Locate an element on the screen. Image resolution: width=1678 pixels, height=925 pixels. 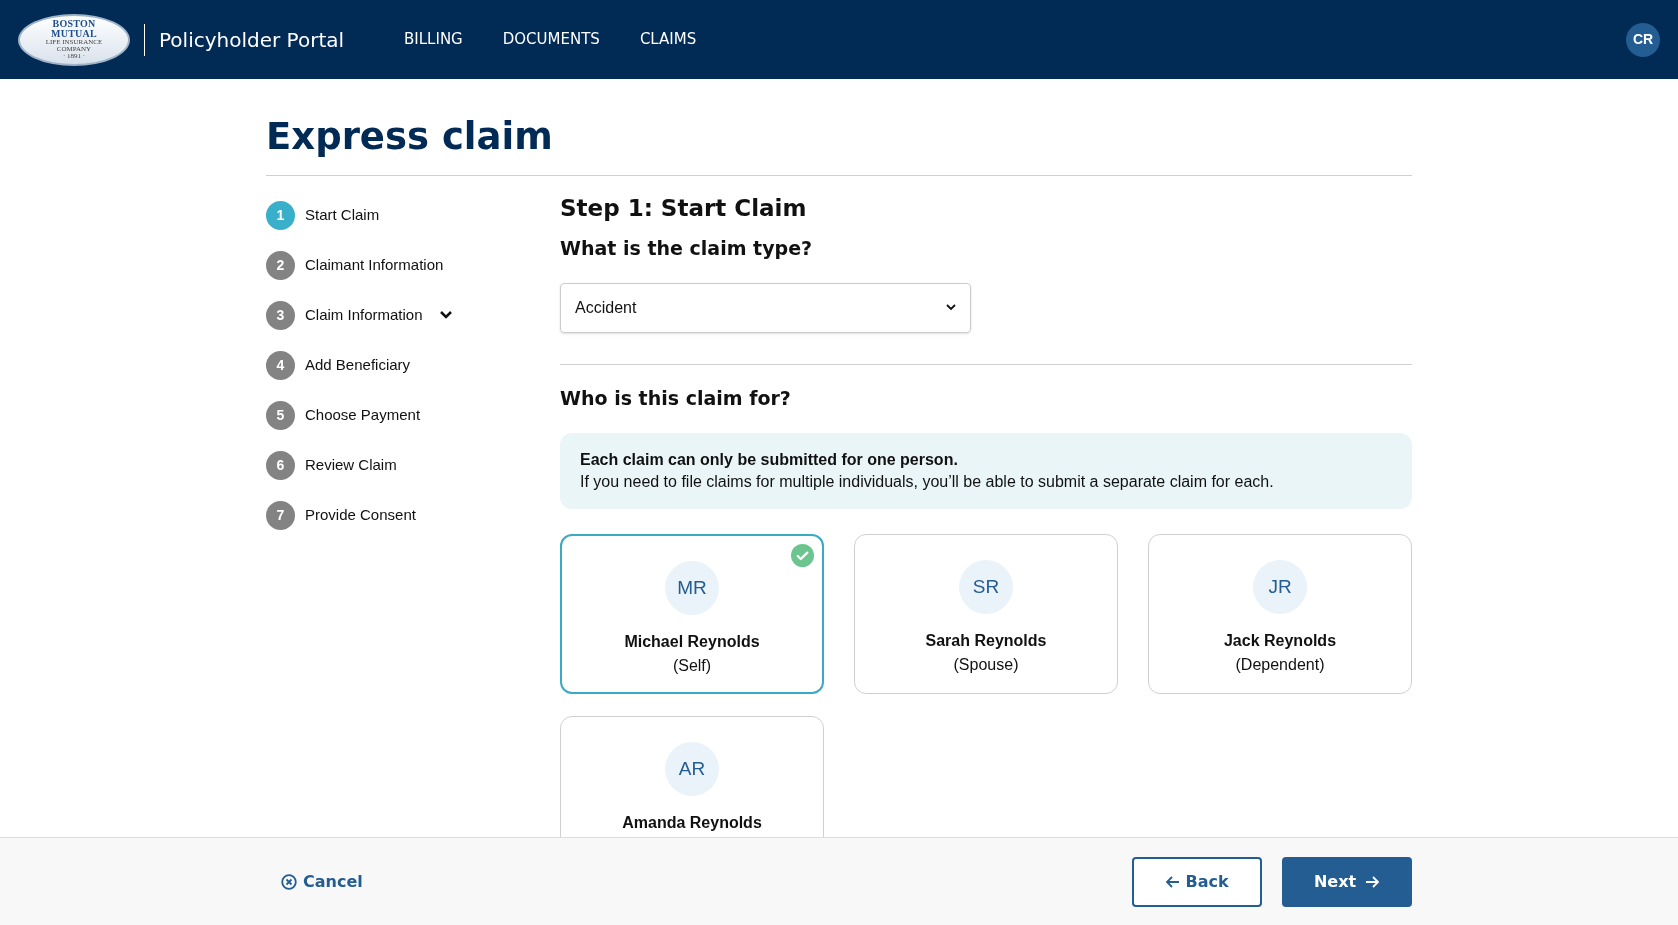
person-relation: (Spouse) is located at coordinates (986, 665).